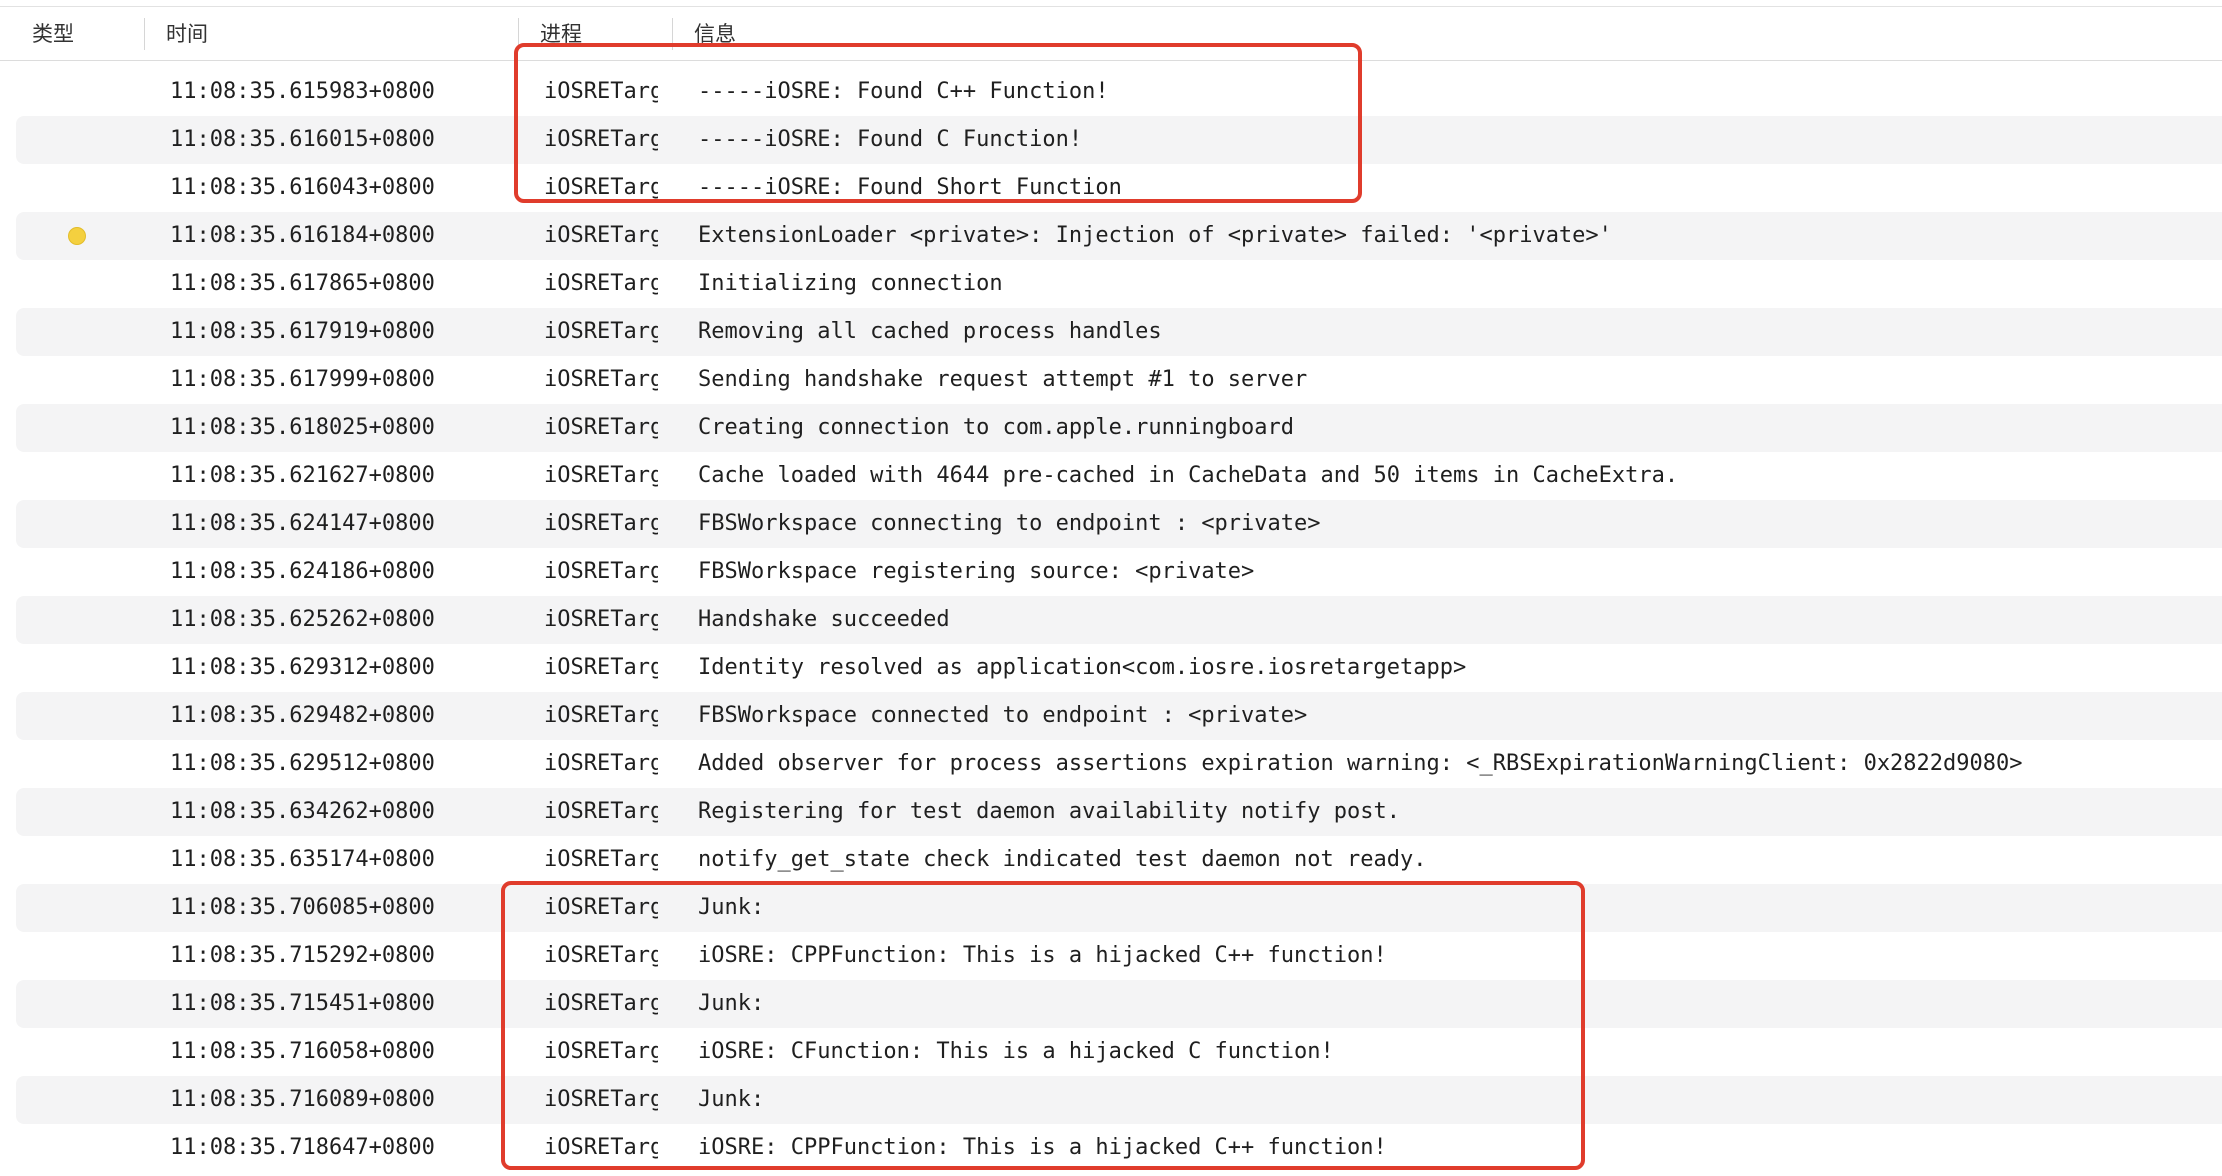 Image resolution: width=2222 pixels, height=1176 pixels. I want to click on row-time: 11:08:35.716089+0800, so click(302, 1099).